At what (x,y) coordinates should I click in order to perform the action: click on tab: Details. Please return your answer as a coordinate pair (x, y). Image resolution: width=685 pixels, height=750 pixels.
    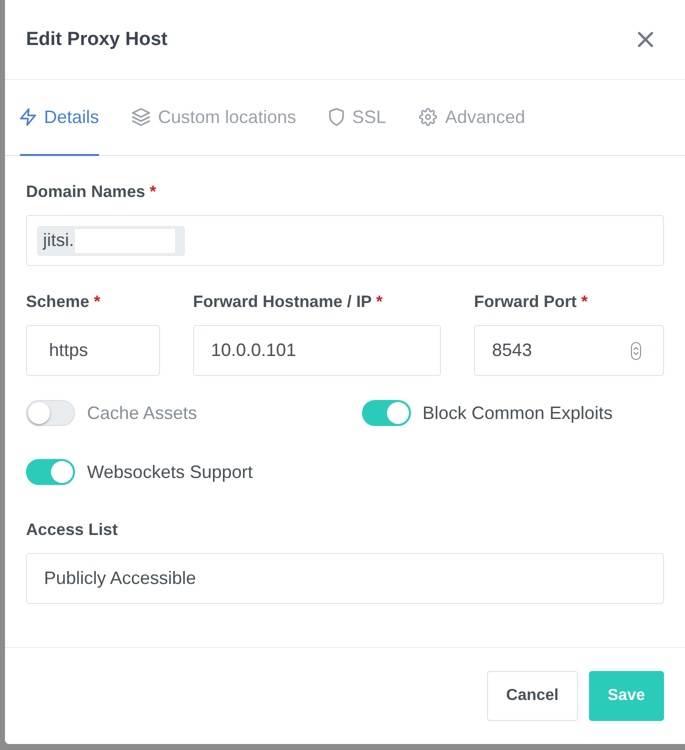
    Looking at the image, I should click on (60, 118).